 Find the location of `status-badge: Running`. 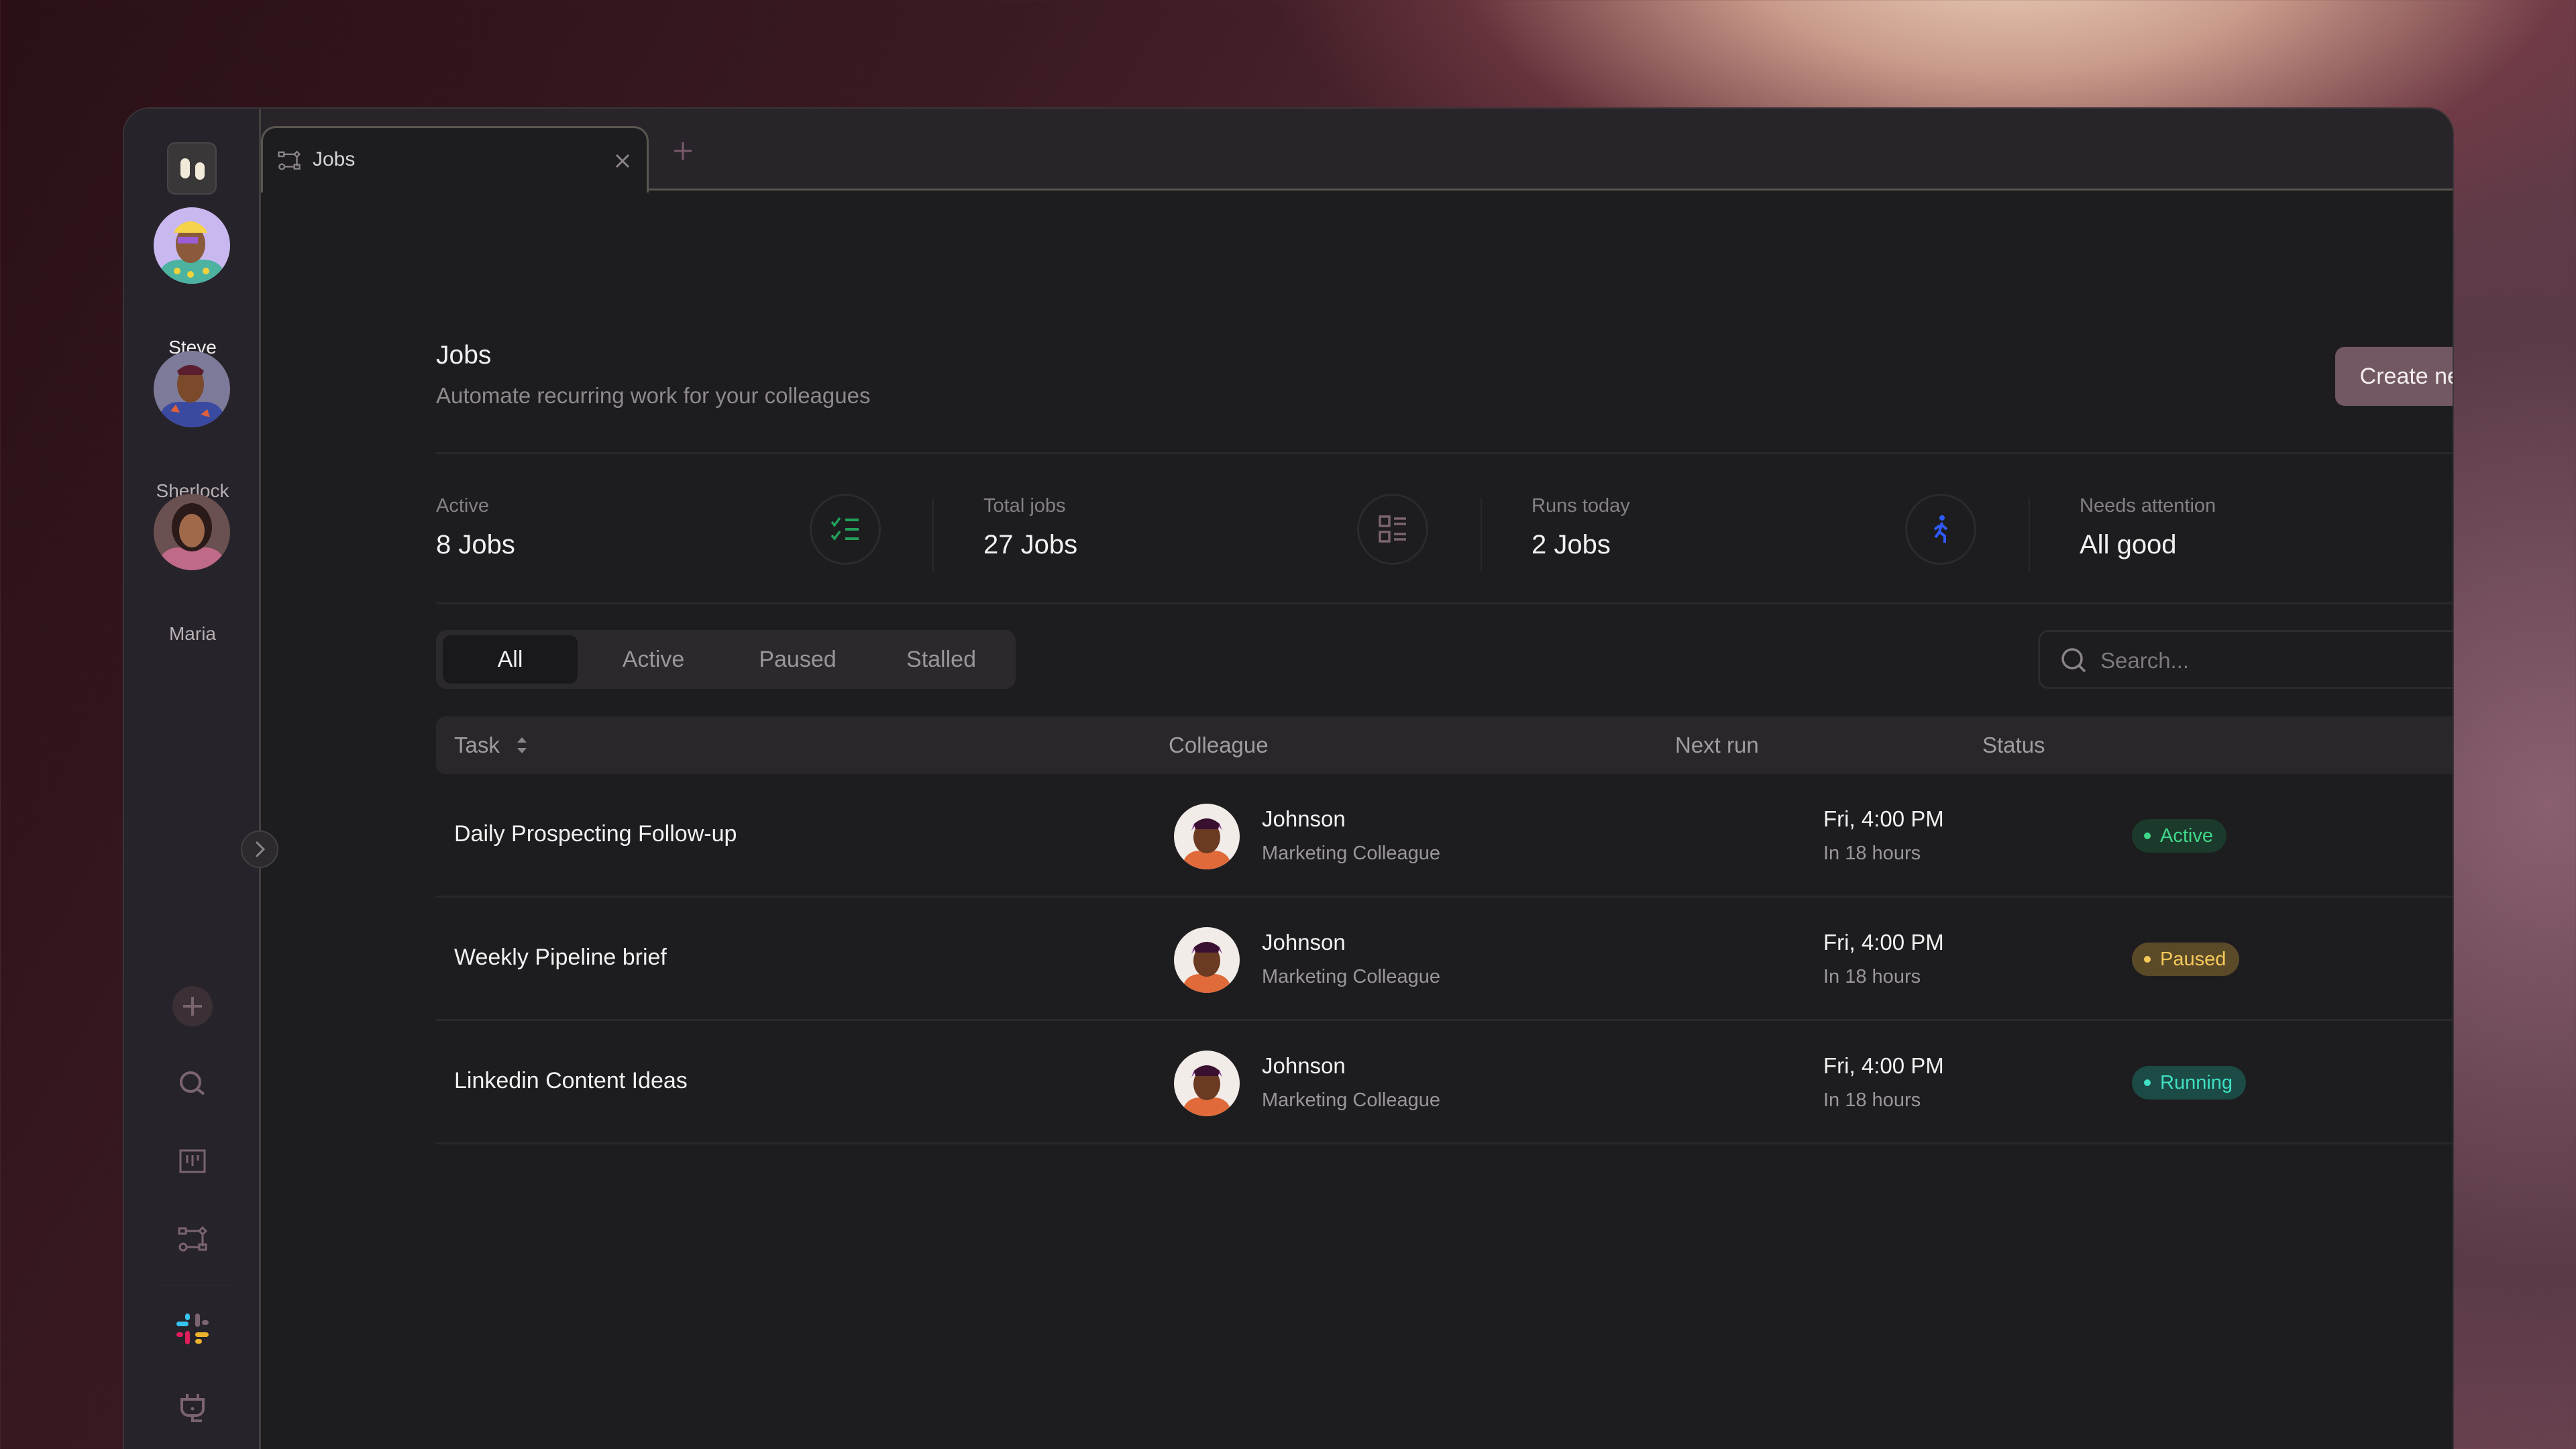

status-badge: Running is located at coordinates (2189, 1082).